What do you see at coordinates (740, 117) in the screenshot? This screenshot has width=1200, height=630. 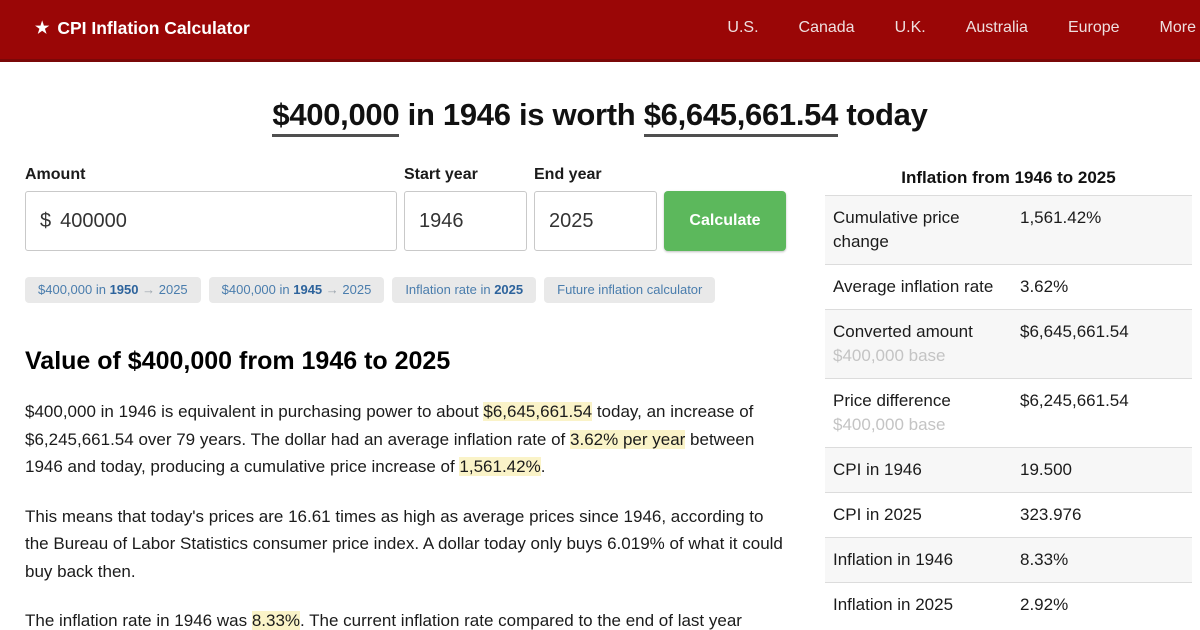 I see `headline-to-amount: $6,645,661.54` at bounding box center [740, 117].